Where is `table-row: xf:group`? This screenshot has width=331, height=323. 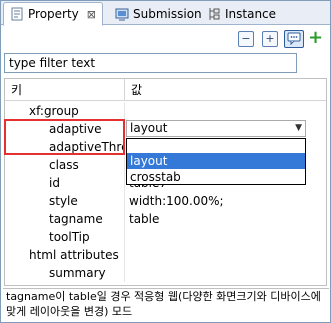
table-row: xf:group is located at coordinates (165, 111).